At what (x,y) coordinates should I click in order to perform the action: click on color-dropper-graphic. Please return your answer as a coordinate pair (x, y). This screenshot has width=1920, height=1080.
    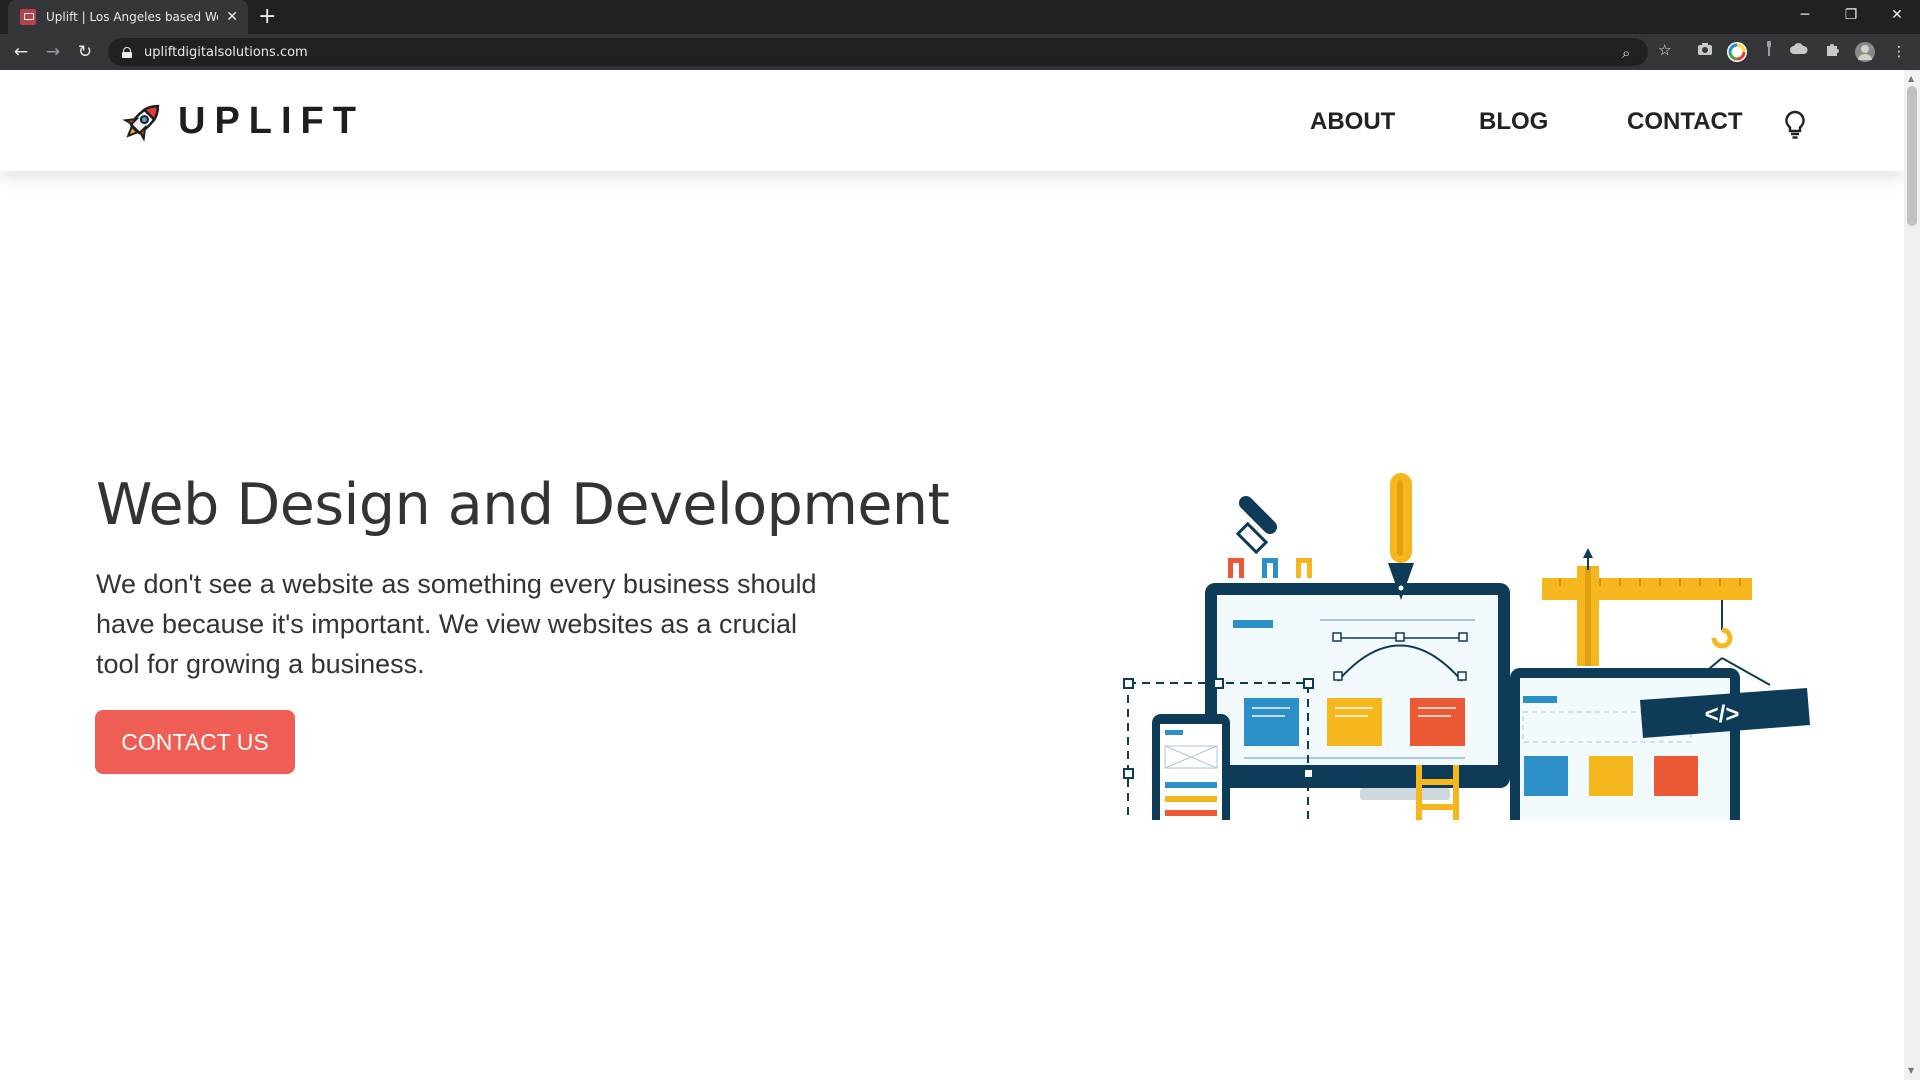
    Looking at the image, I should click on (1270, 536).